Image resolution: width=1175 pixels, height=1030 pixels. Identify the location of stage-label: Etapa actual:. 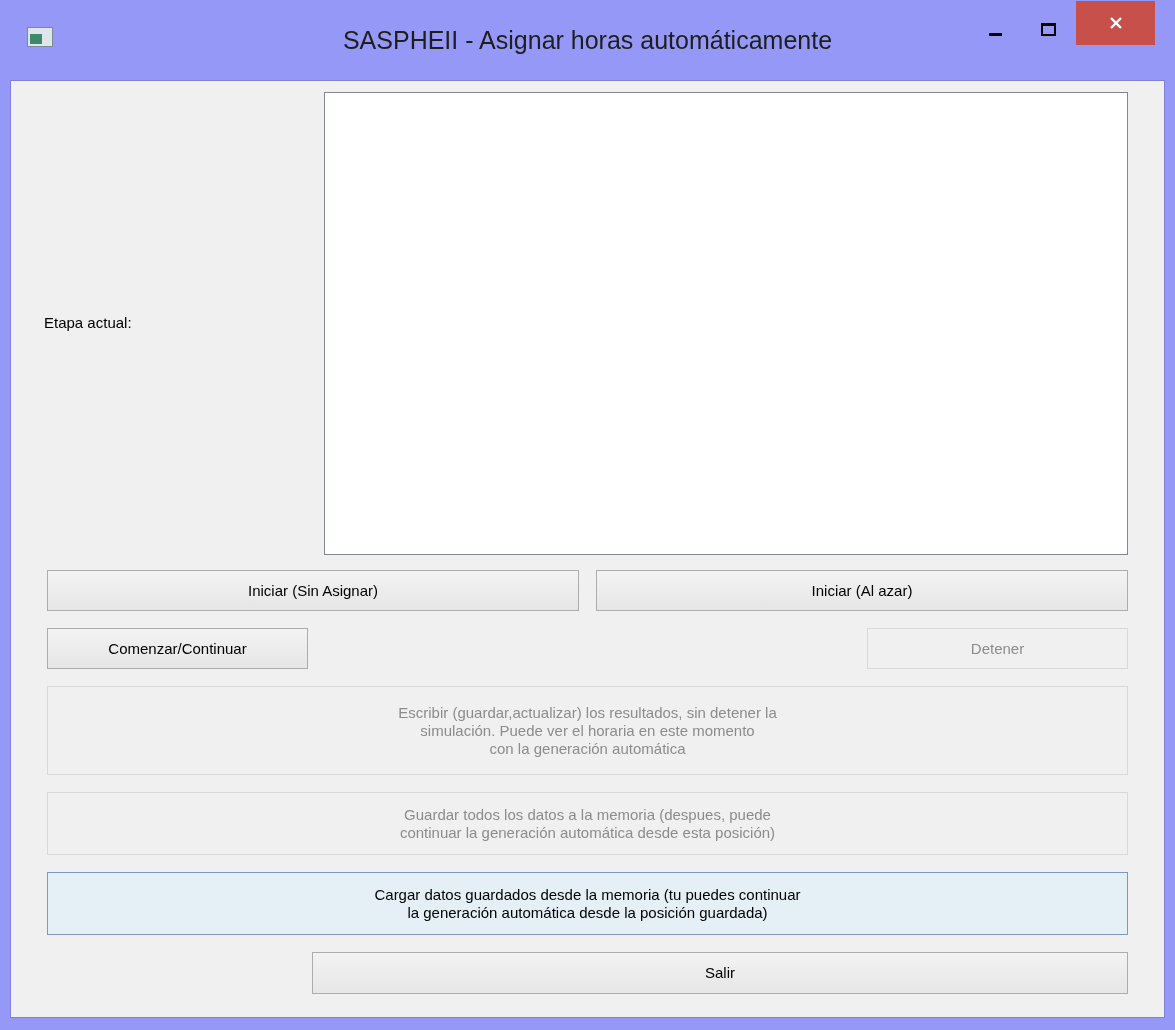
(88, 323).